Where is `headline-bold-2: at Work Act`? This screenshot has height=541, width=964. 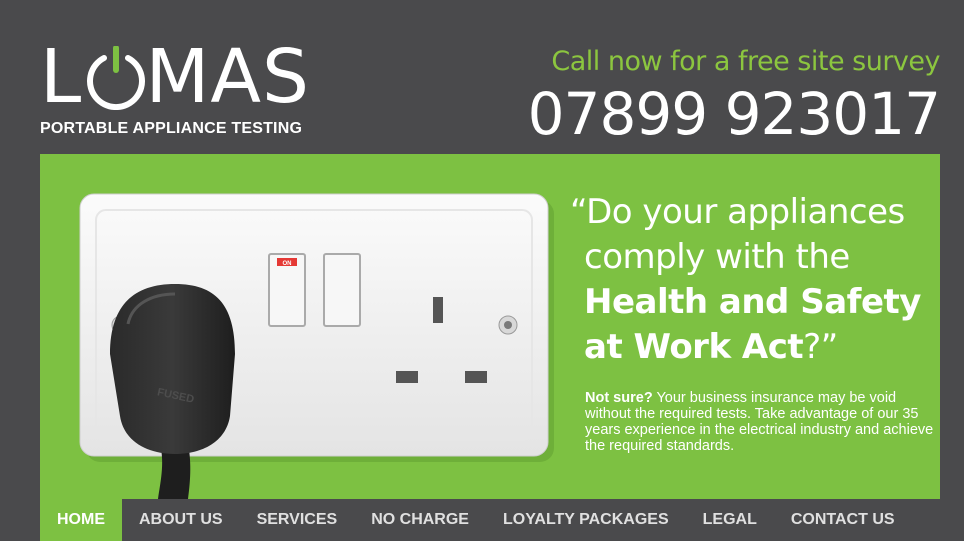 headline-bold-2: at Work Act is located at coordinates (694, 347).